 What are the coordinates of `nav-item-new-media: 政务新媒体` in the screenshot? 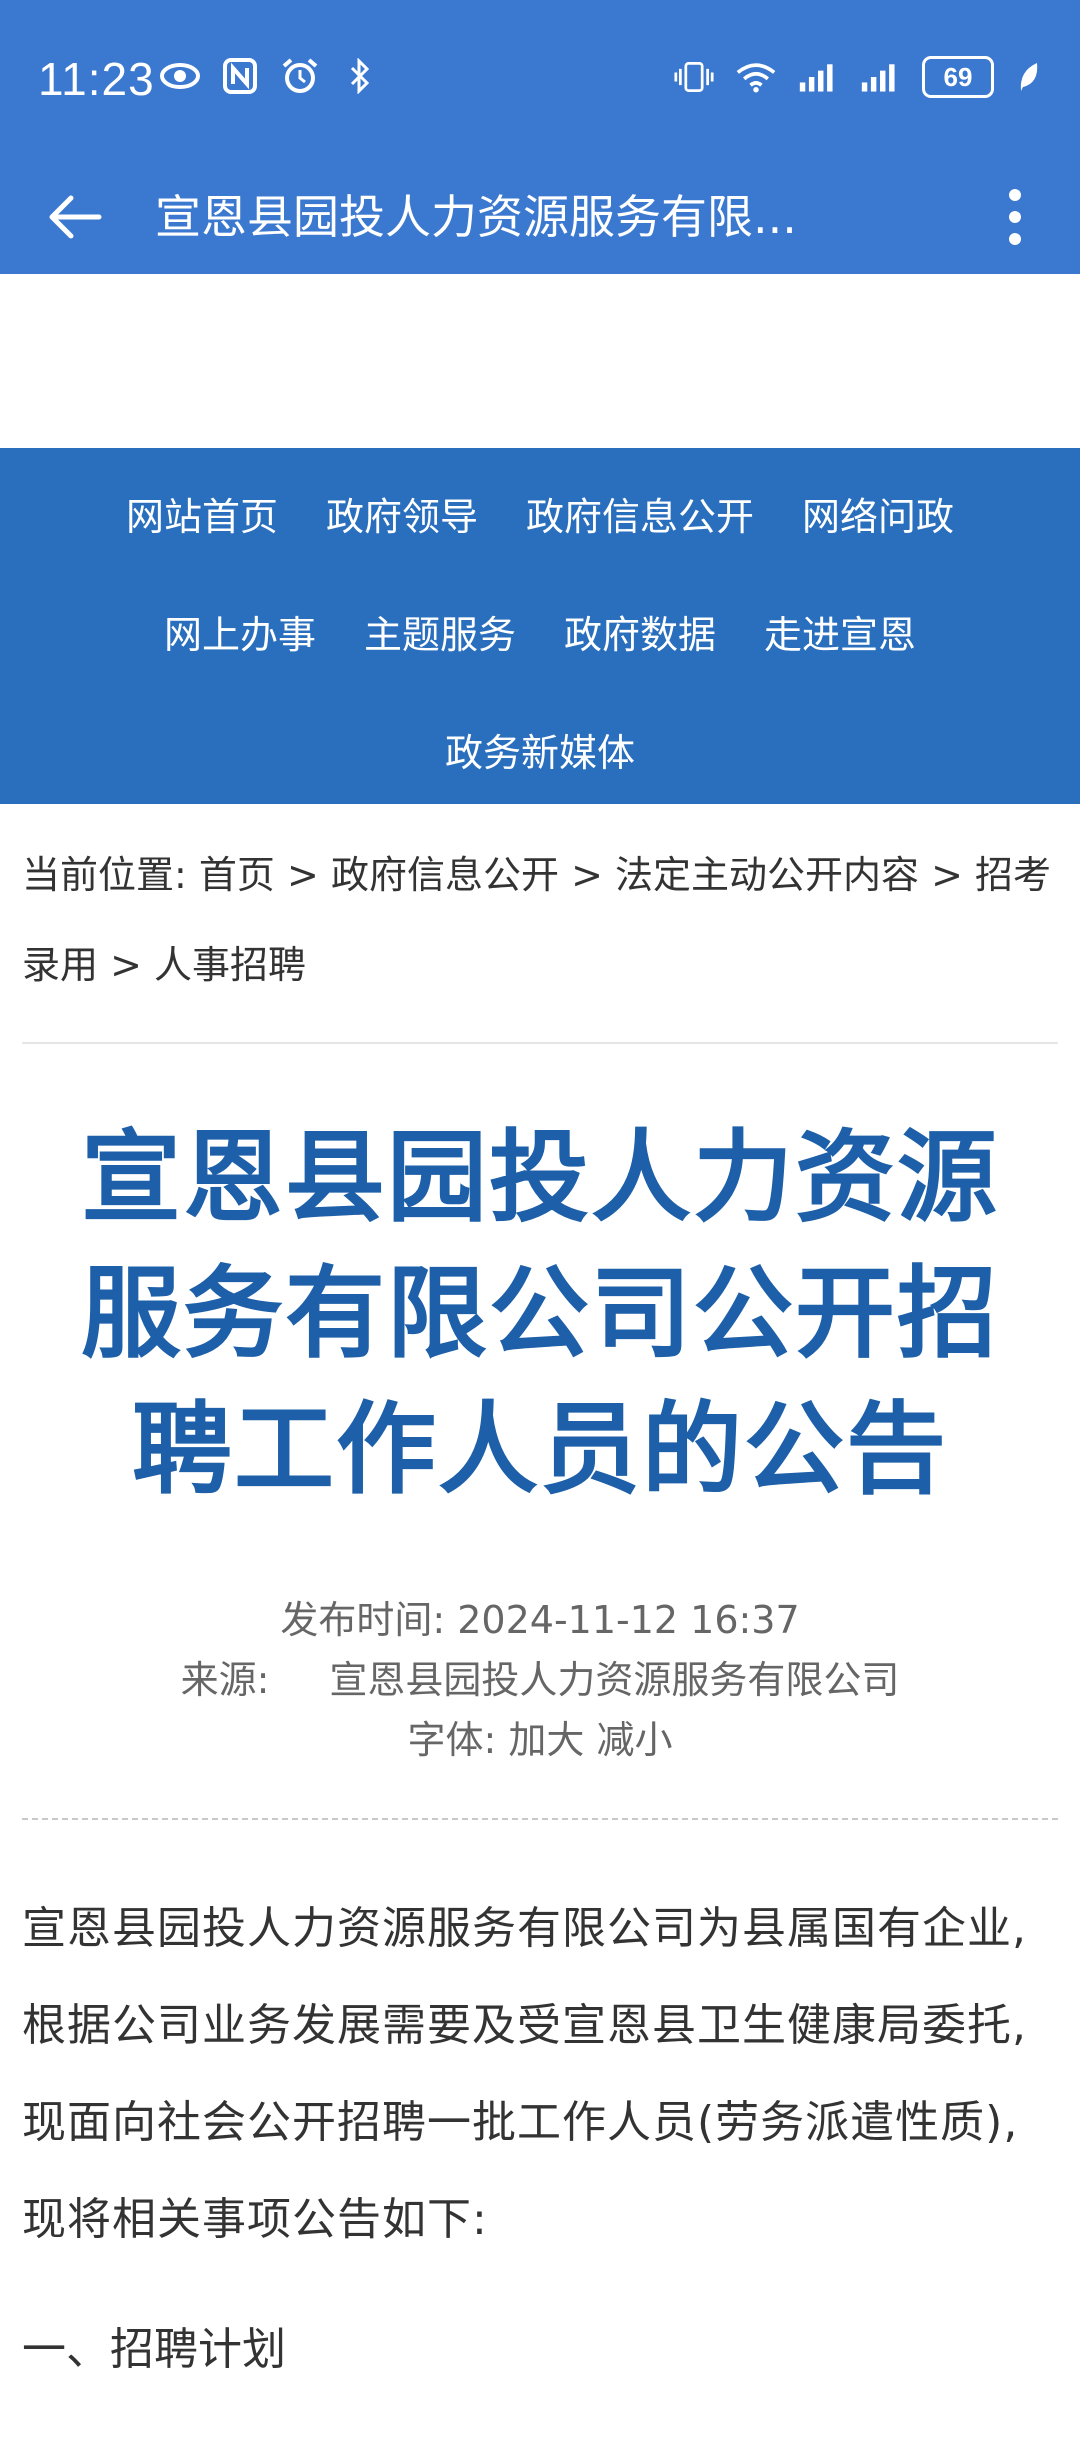 It's located at (540, 749).